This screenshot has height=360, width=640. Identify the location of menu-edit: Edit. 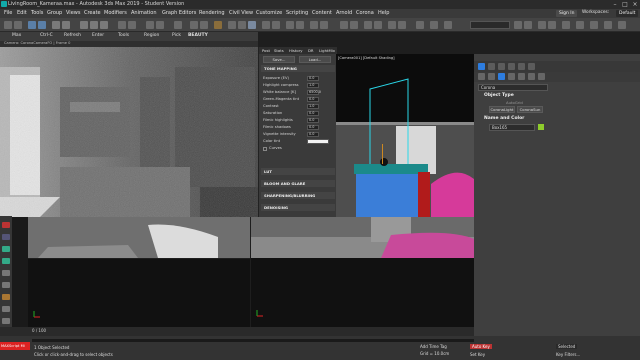
(22, 13).